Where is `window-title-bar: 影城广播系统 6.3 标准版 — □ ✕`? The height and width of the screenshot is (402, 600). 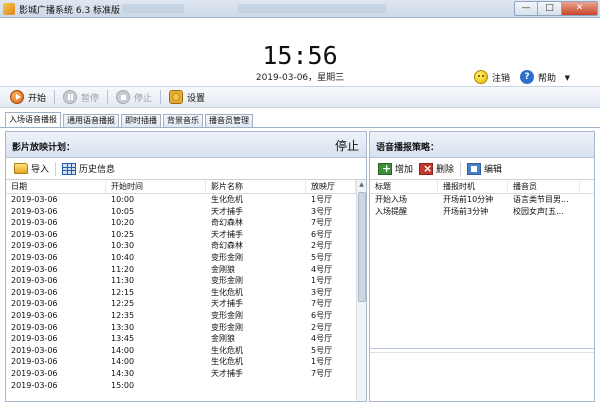 window-title-bar: 影城广播系统 6.3 标准版 — □ ✕ is located at coordinates (300, 9).